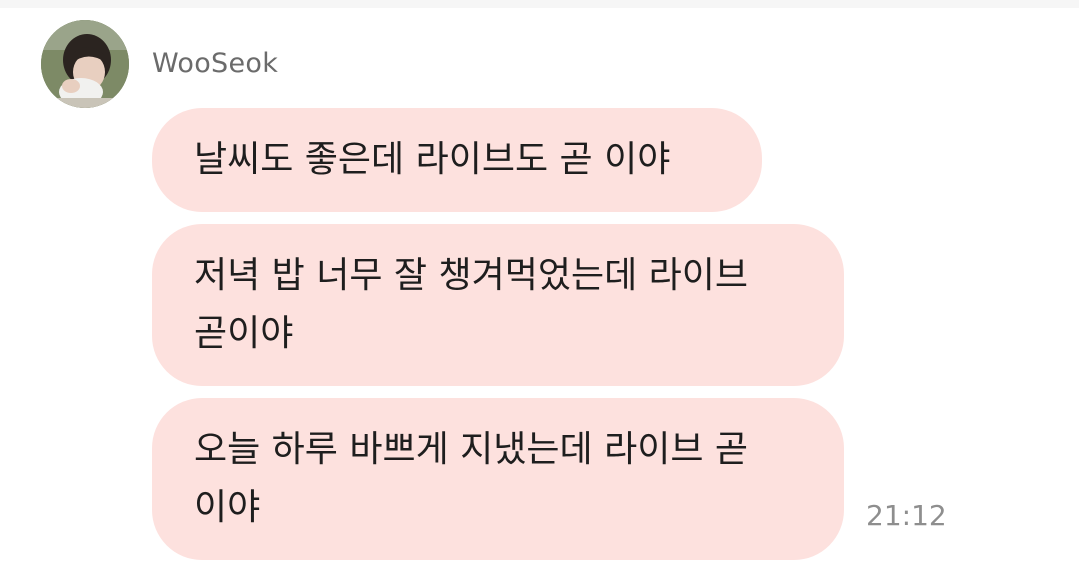 The height and width of the screenshot is (584, 1079). I want to click on message-text: 날씨도 좋은데 라이브도 곧 이야, so click(432, 160).